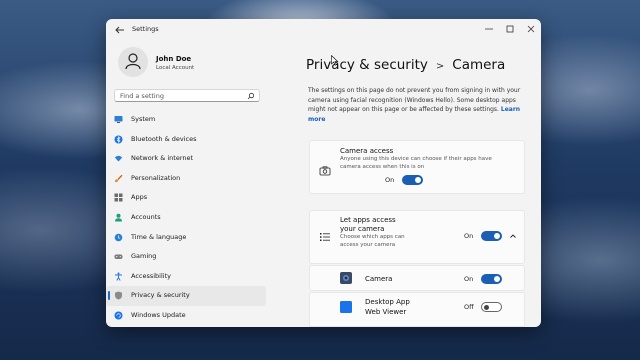 The height and width of the screenshot is (360, 640). What do you see at coordinates (118, 276) in the screenshot?
I see `accessibility-icon` at bounding box center [118, 276].